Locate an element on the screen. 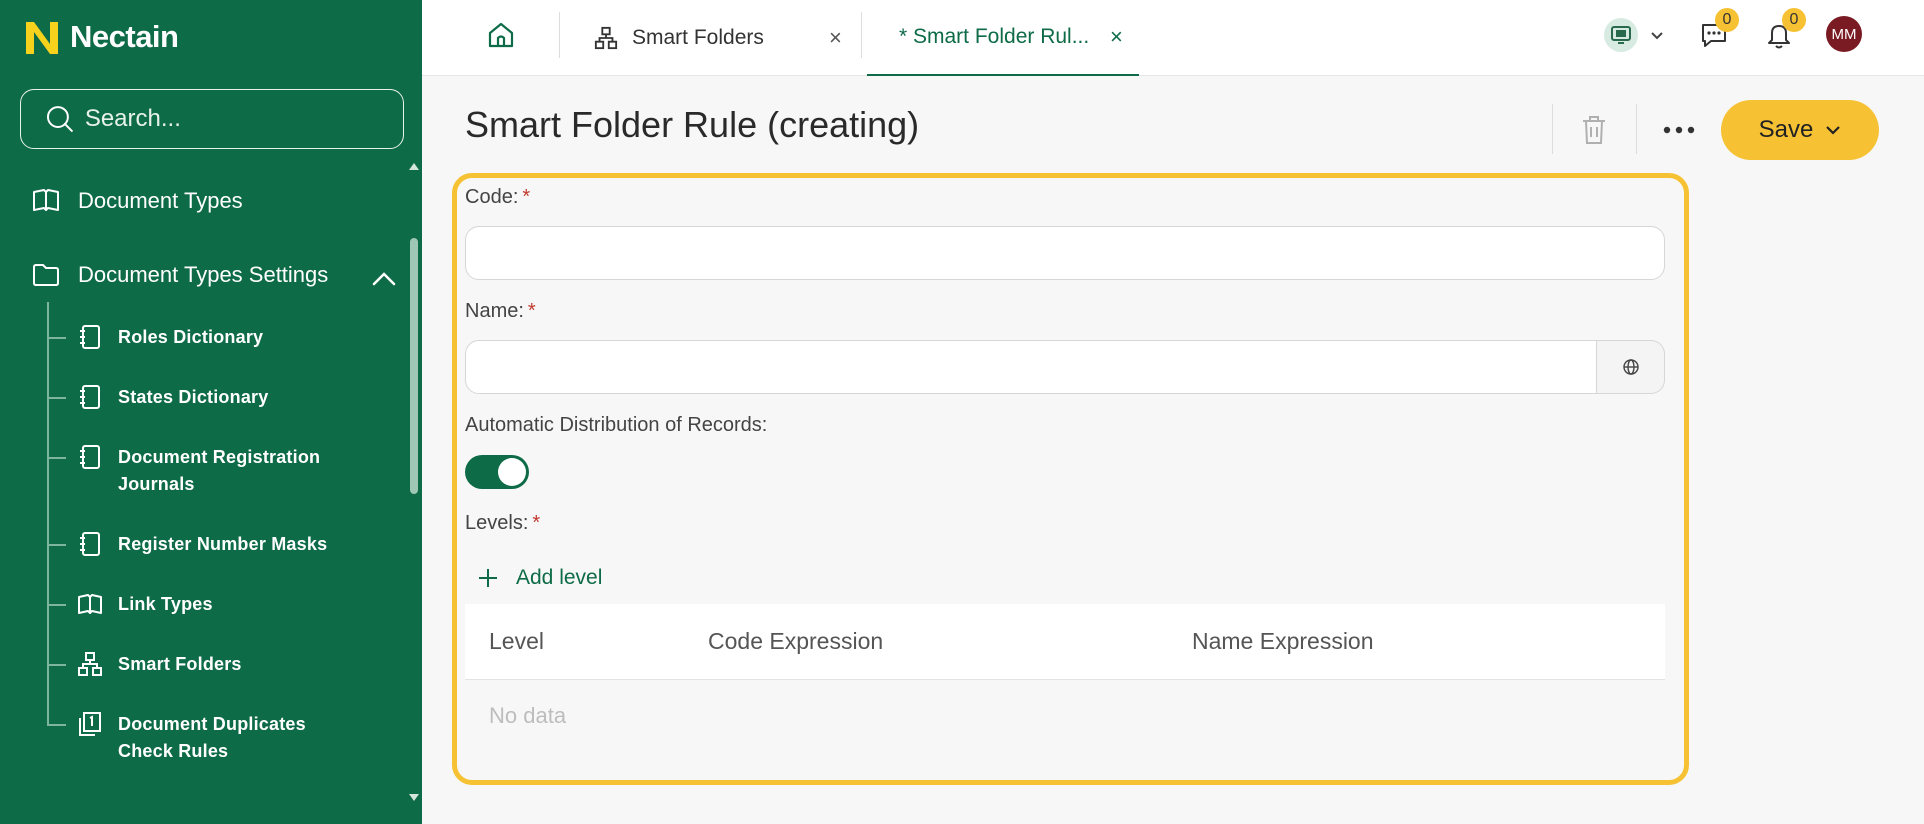 This screenshot has width=1924, height=824. sidebar-item-document-registration-journals: Document Registration Journals is located at coordinates (184, 471).